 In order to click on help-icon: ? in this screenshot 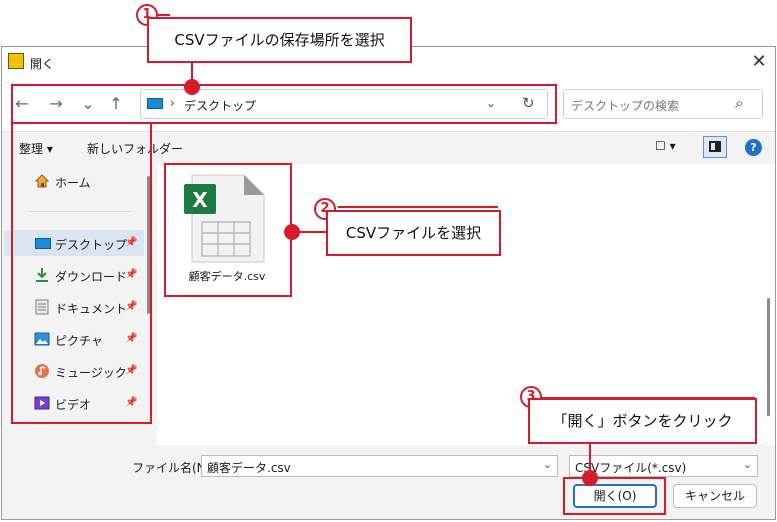, I will do `click(753, 147)`.